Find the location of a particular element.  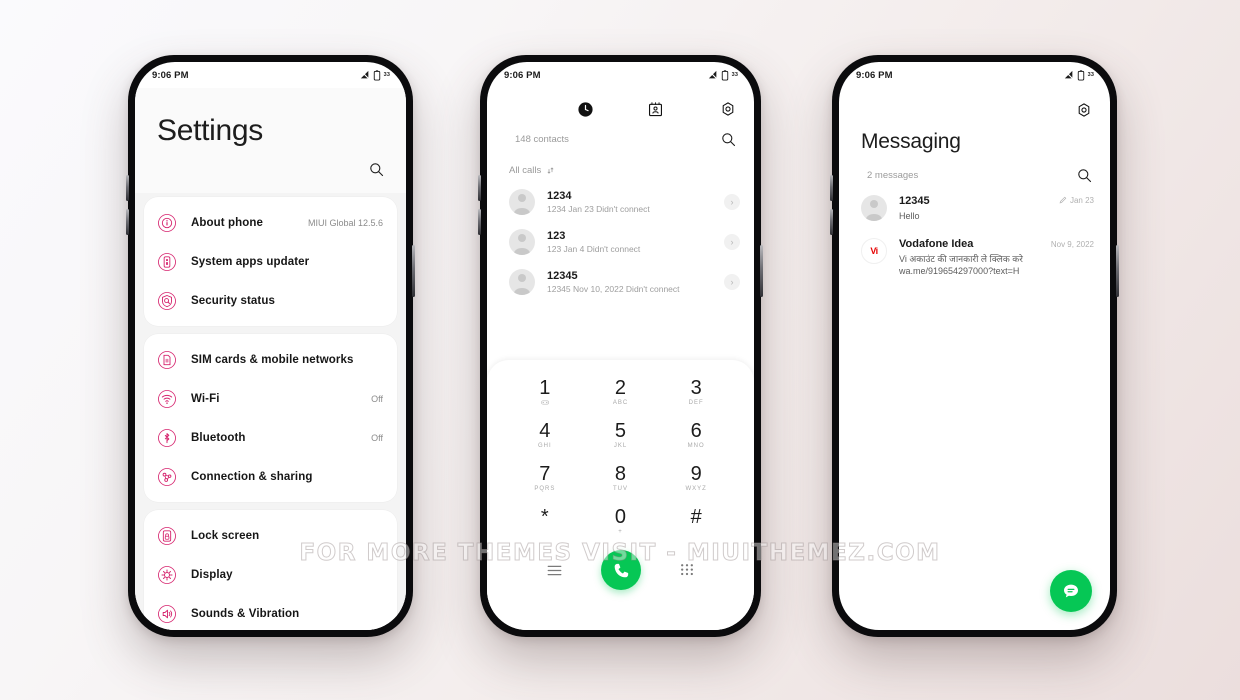

dialpad-key-7: 7 PQRS is located at coordinates (545, 478).